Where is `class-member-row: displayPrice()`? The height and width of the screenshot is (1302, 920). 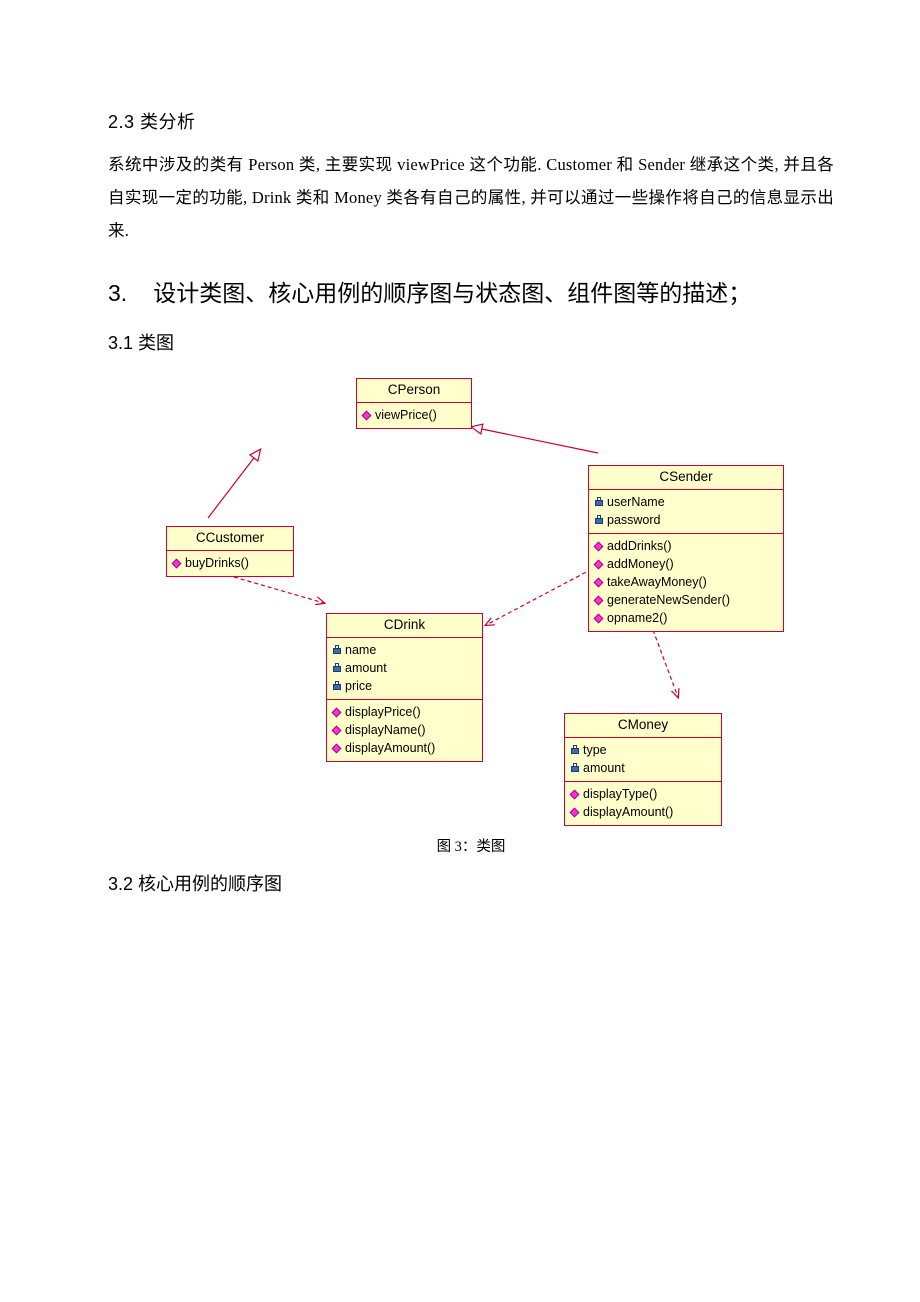 class-member-row: displayPrice() is located at coordinates (404, 712).